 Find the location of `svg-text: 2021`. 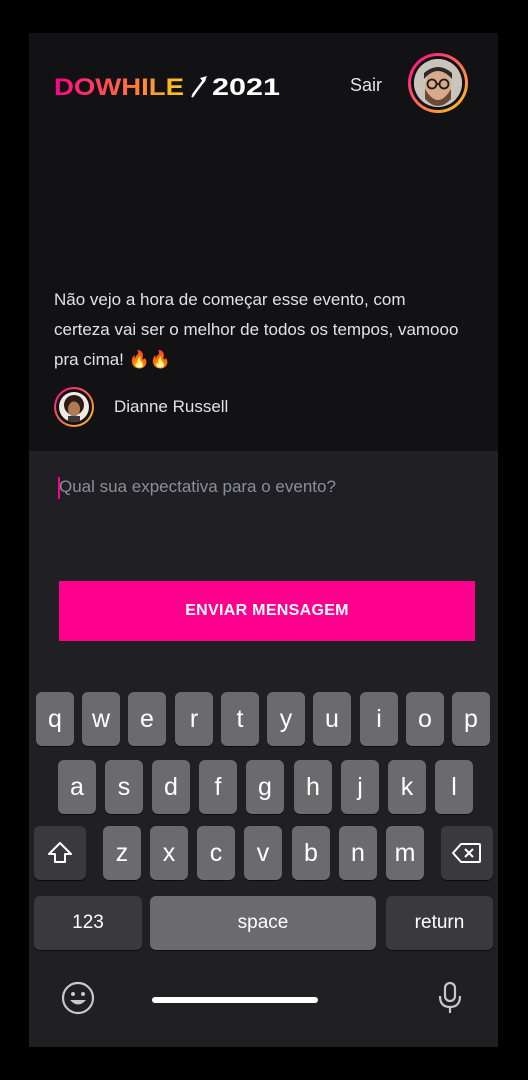

svg-text: 2021 is located at coordinates (246, 87).